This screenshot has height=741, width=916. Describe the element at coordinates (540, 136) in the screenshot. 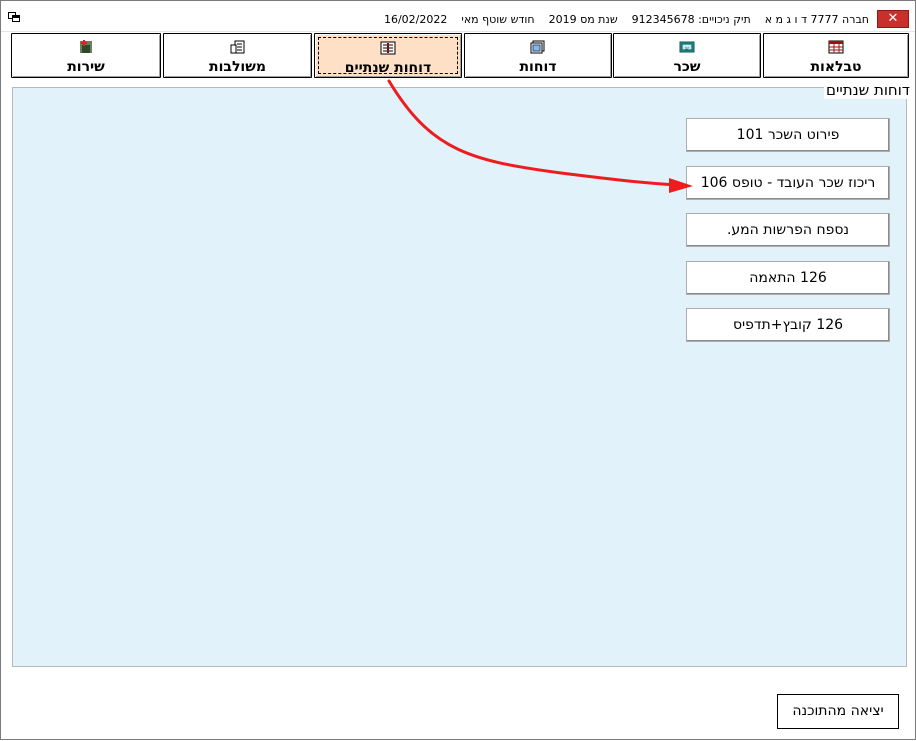

I see `annotation-arrow` at that location.